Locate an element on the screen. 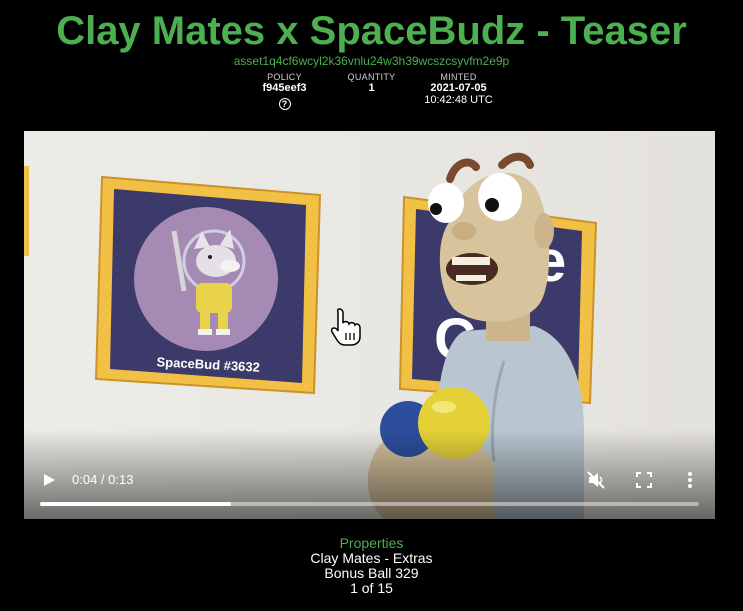  minted-column: MINTED 2021-07-05 10:42:48 UTC is located at coordinates (459, 92).